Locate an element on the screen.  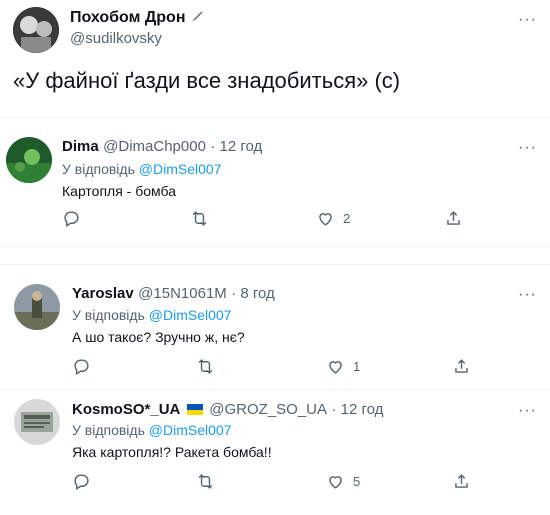
main-author-name-text: Похобом Дрон is located at coordinates (127, 17).